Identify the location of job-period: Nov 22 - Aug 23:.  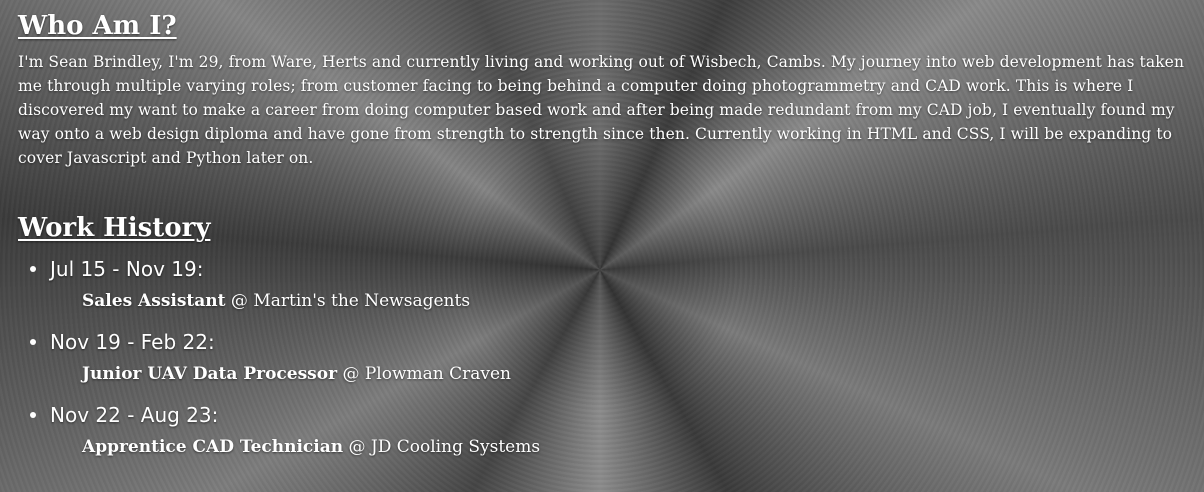
(134, 415).